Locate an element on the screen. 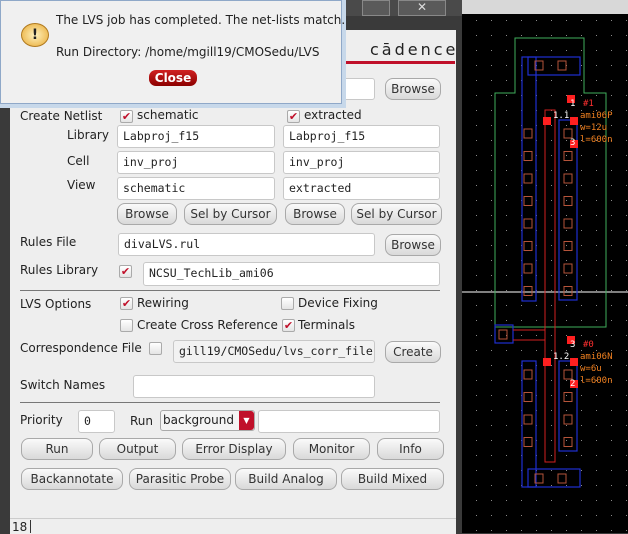 The width and height of the screenshot is (628, 534). cadence-logo: cādence is located at coordinates (414, 49).